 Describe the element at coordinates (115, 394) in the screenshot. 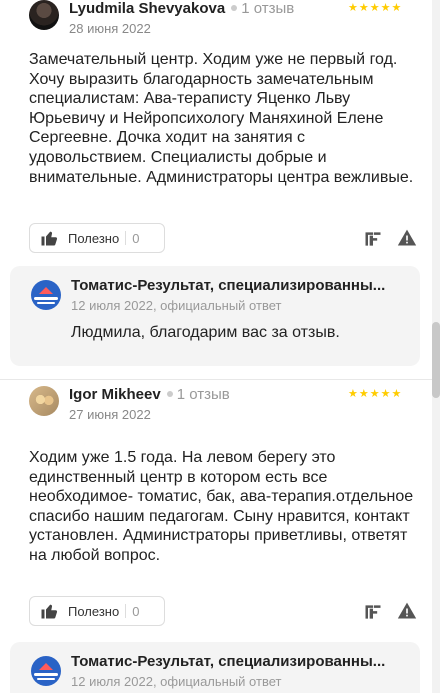

I see `author-name: Igor Mikheev` at that location.